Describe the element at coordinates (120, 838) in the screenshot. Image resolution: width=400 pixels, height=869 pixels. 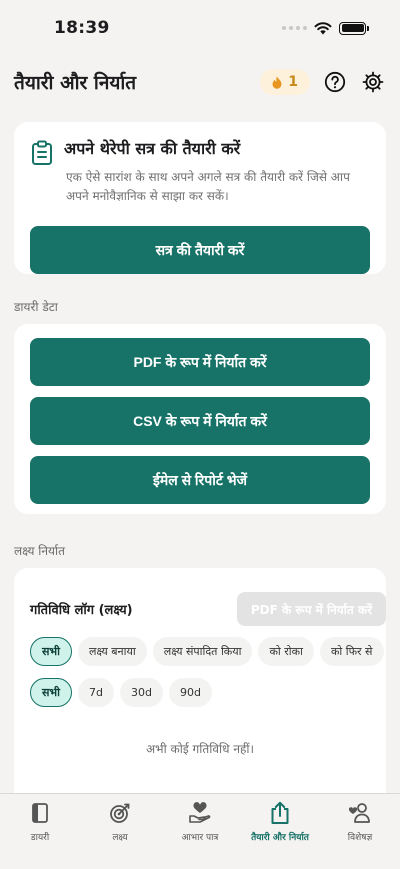
I see `tab-goals-label: लक्ष्य` at that location.